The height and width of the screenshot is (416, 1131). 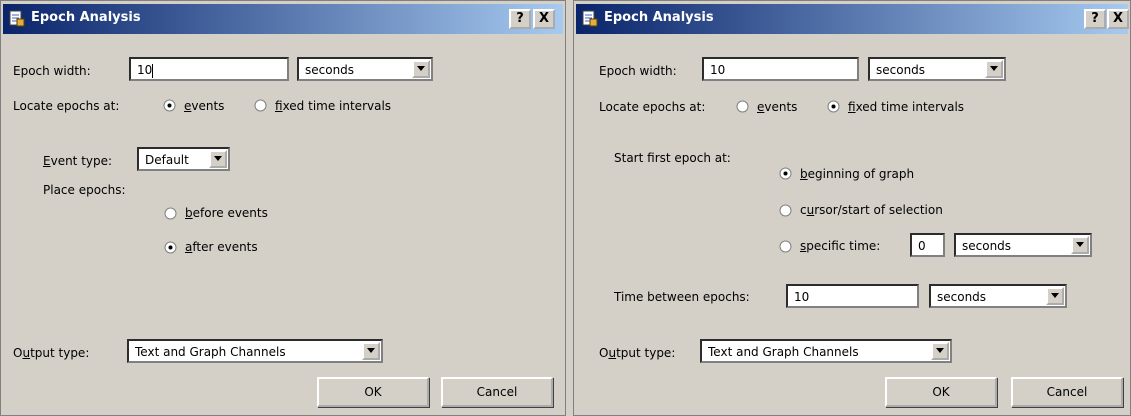 What do you see at coordinates (170, 247) in the screenshot?
I see `radio-after-events-selected` at bounding box center [170, 247].